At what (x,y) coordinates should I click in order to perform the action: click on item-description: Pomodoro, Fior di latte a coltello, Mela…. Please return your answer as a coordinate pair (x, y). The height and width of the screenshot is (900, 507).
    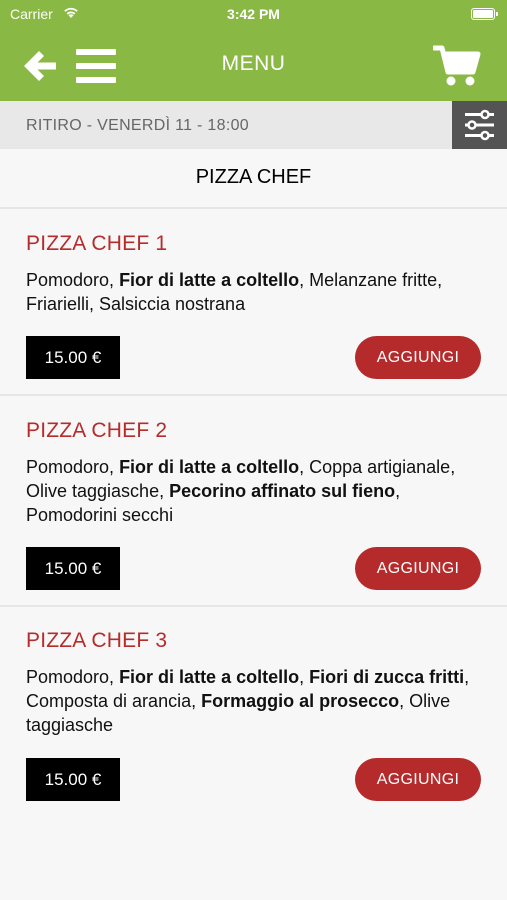
    Looking at the image, I should click on (256, 292).